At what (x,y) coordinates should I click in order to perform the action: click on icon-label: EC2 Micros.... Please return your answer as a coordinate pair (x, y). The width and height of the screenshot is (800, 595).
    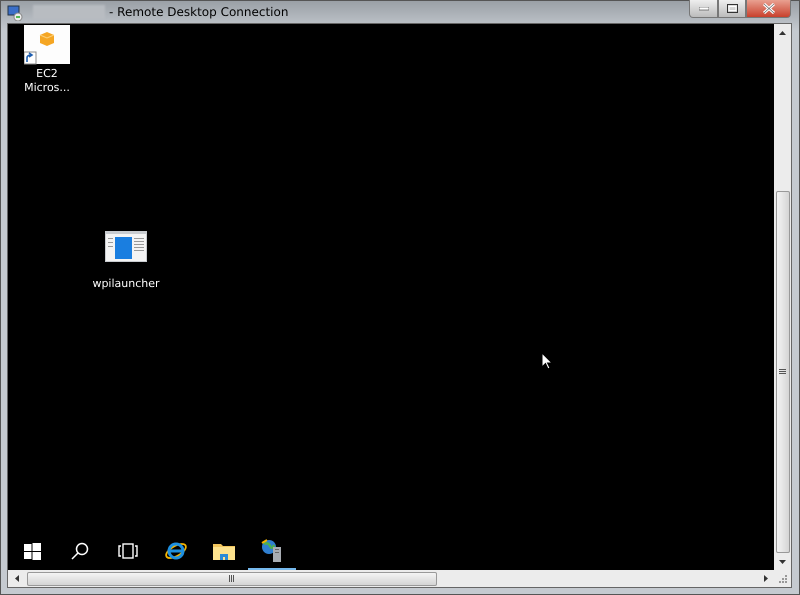
    Looking at the image, I should click on (47, 81).